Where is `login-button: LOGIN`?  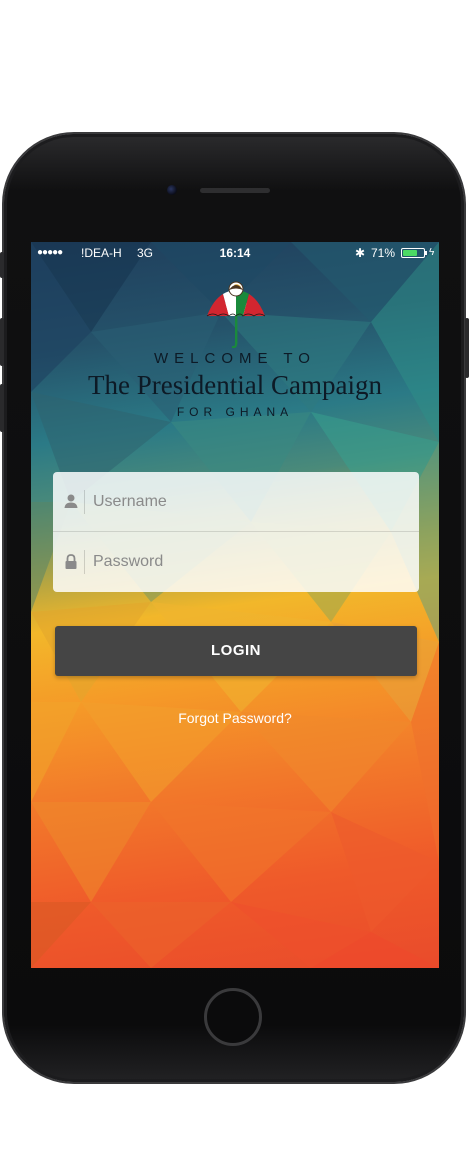
login-button: LOGIN is located at coordinates (236, 651).